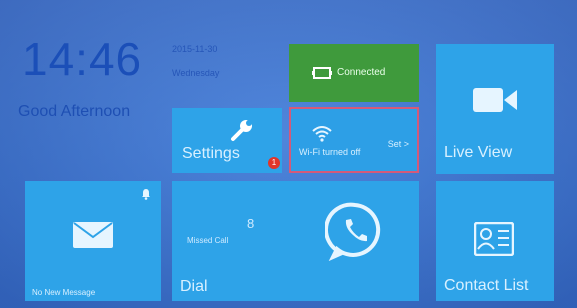 Image resolution: width=577 pixels, height=308 pixels. I want to click on wrench-icon, so click(241, 130).